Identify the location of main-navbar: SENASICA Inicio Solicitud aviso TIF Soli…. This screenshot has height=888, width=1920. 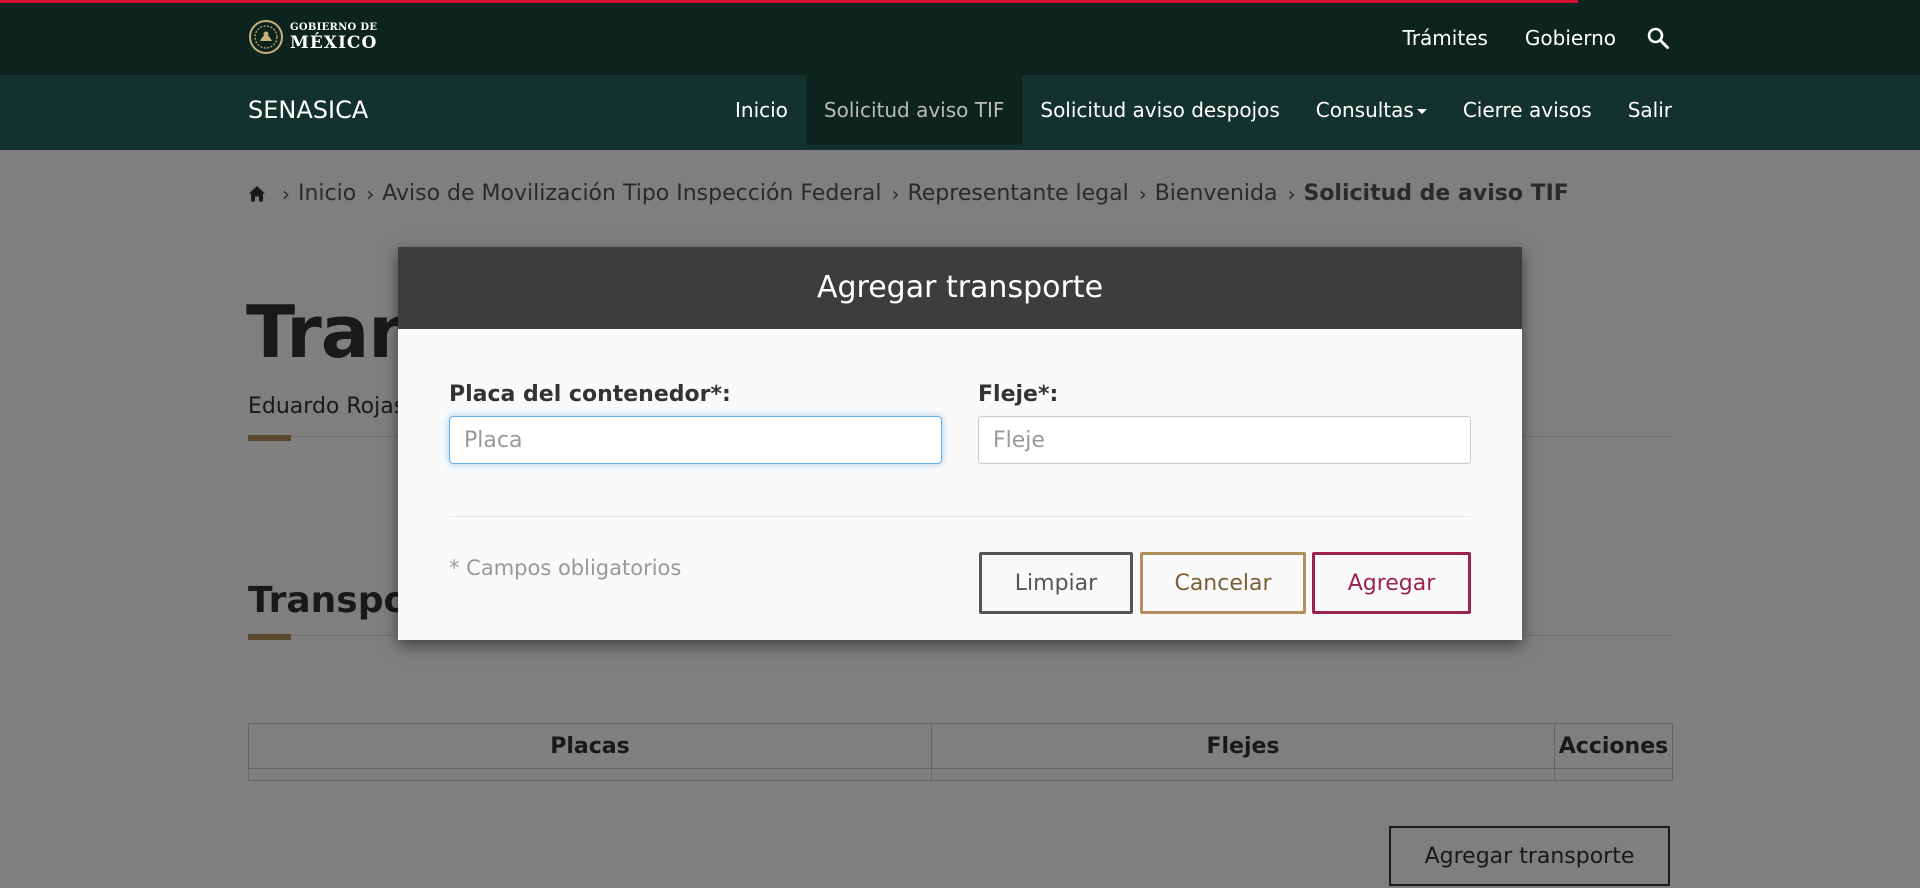
(960, 112).